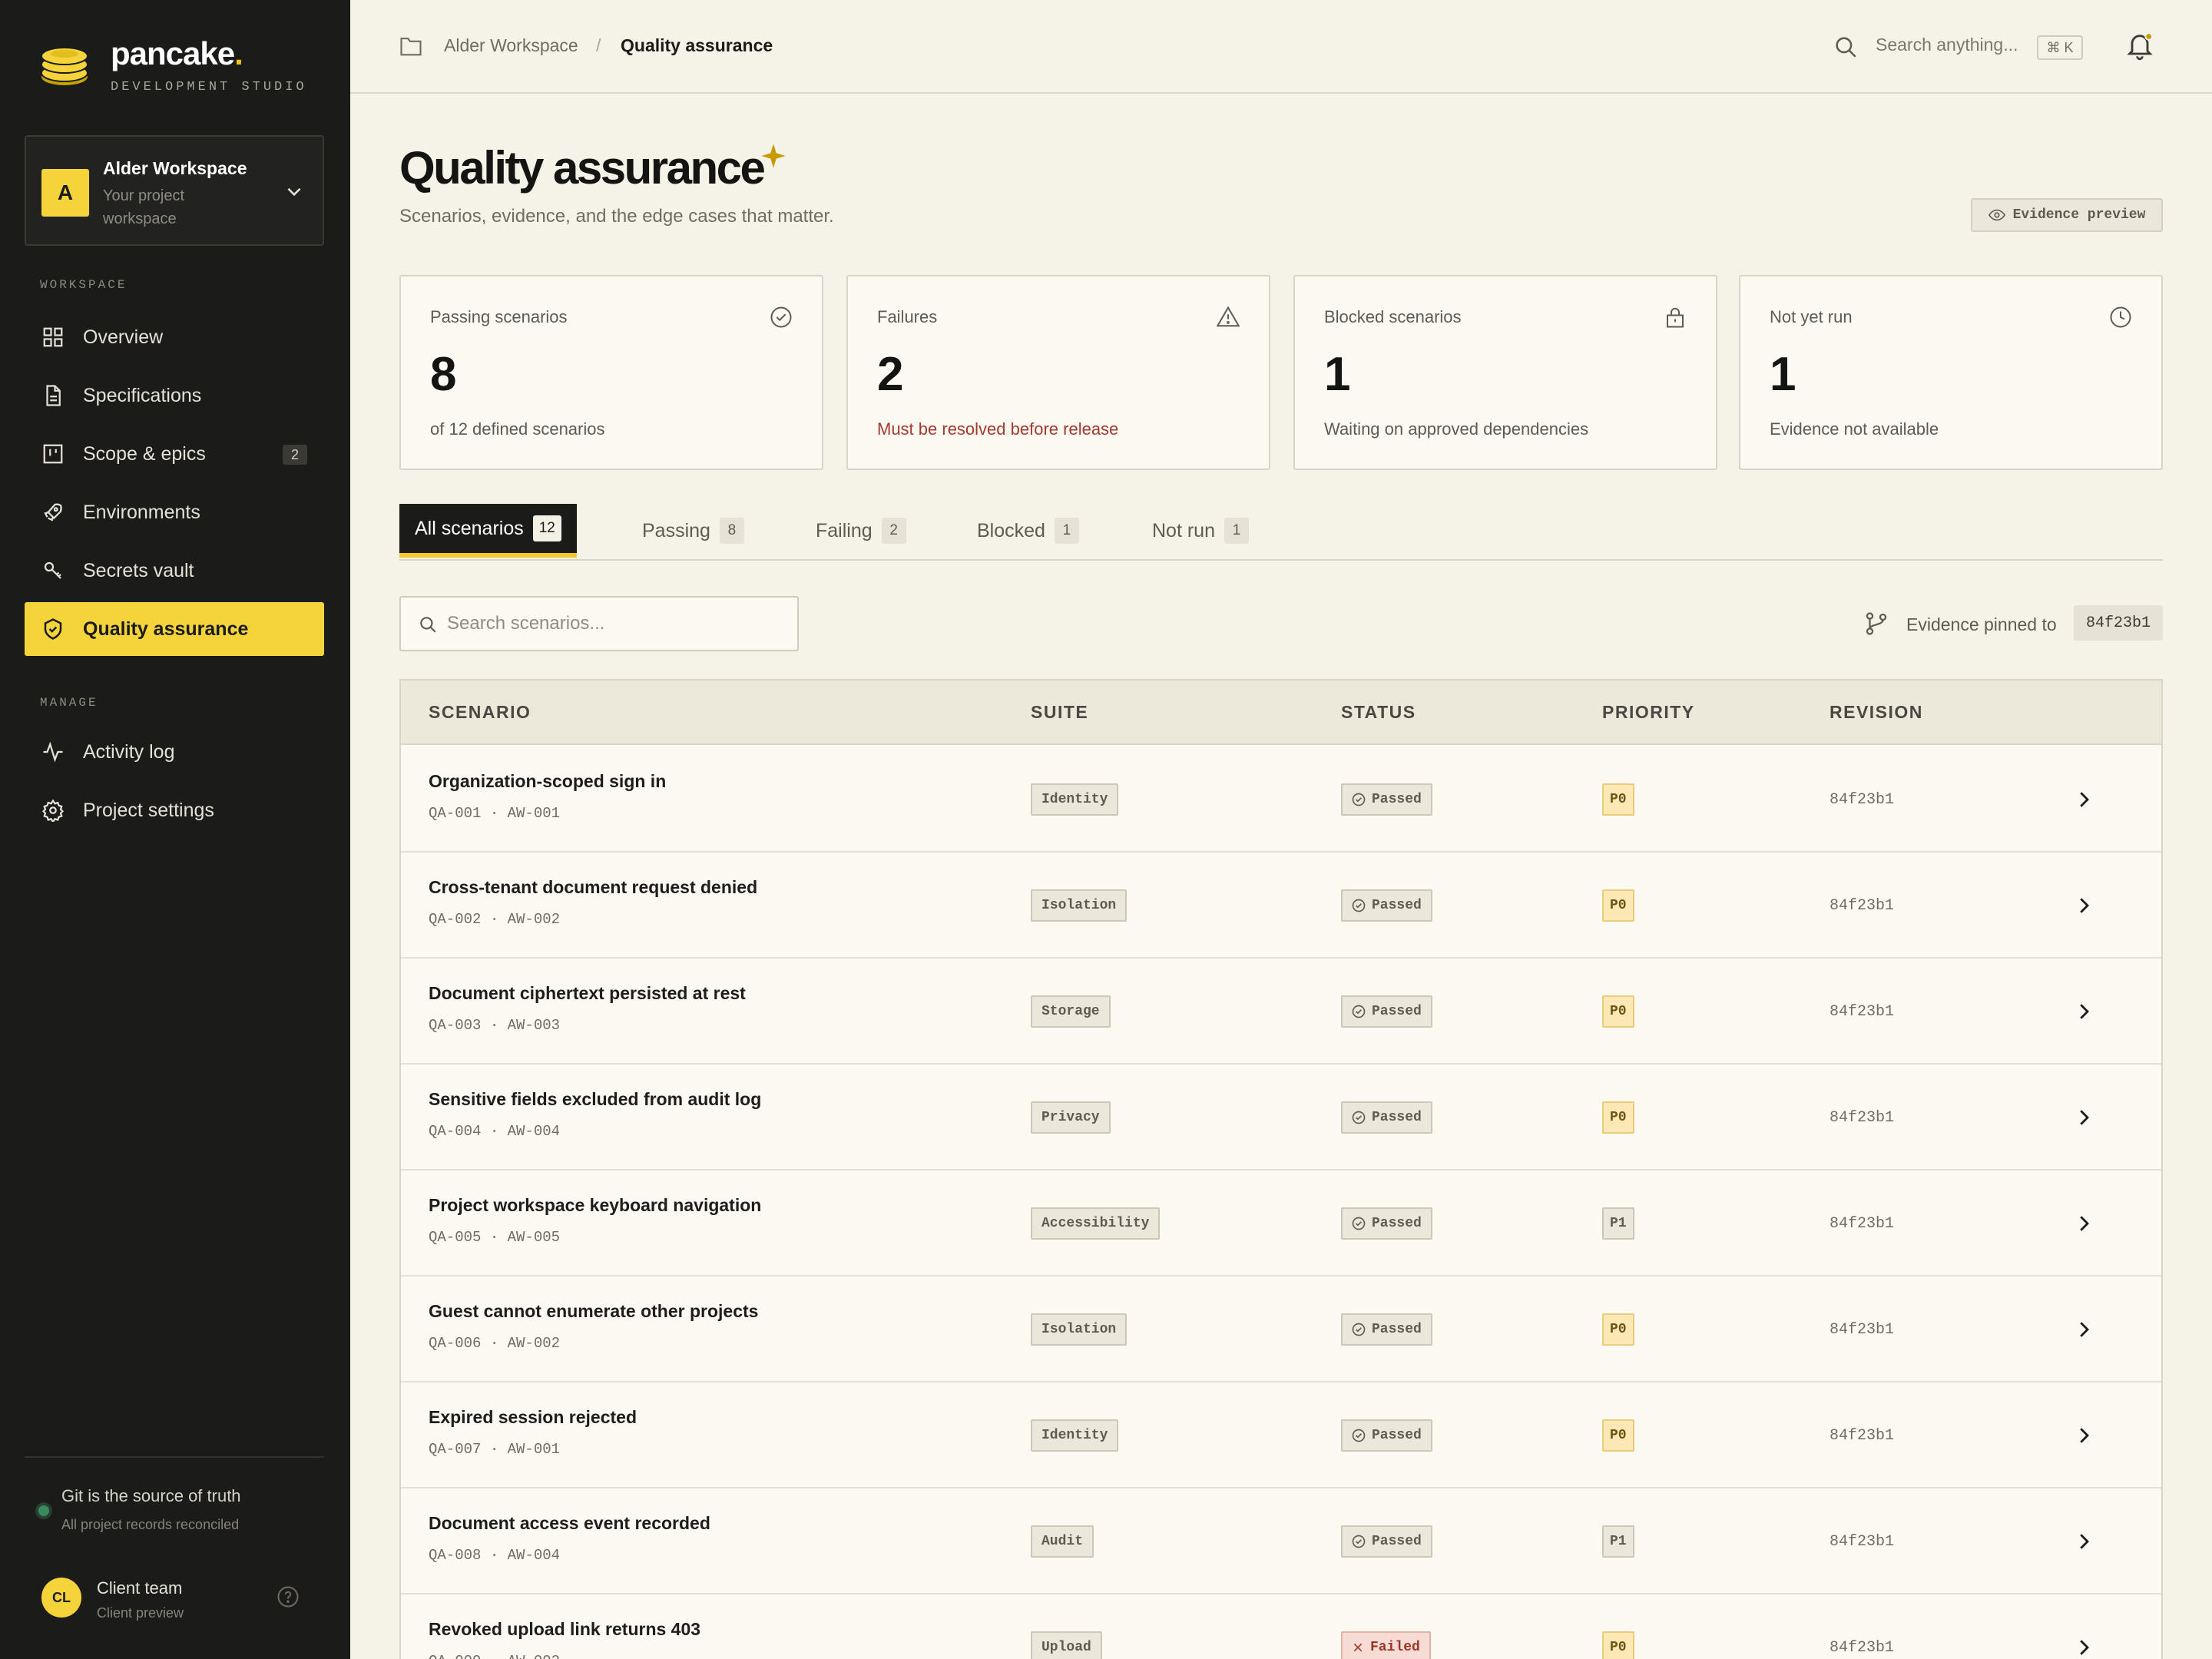  Describe the element at coordinates (175, 1457) in the screenshot. I see `sidebar-divider` at that location.